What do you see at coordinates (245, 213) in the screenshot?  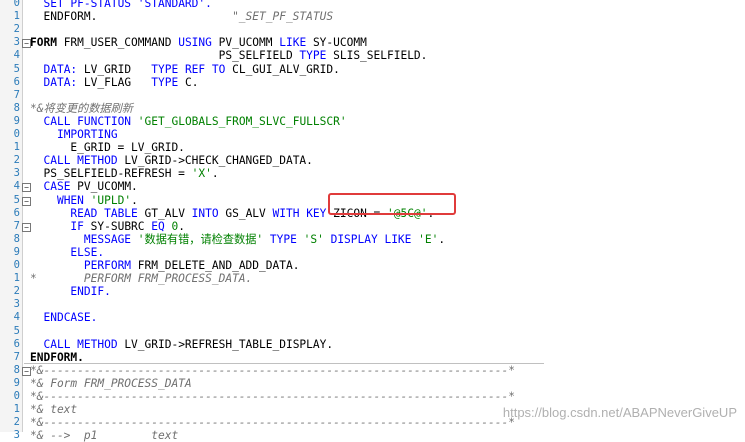 I see `code-token: GS_ALV` at bounding box center [245, 213].